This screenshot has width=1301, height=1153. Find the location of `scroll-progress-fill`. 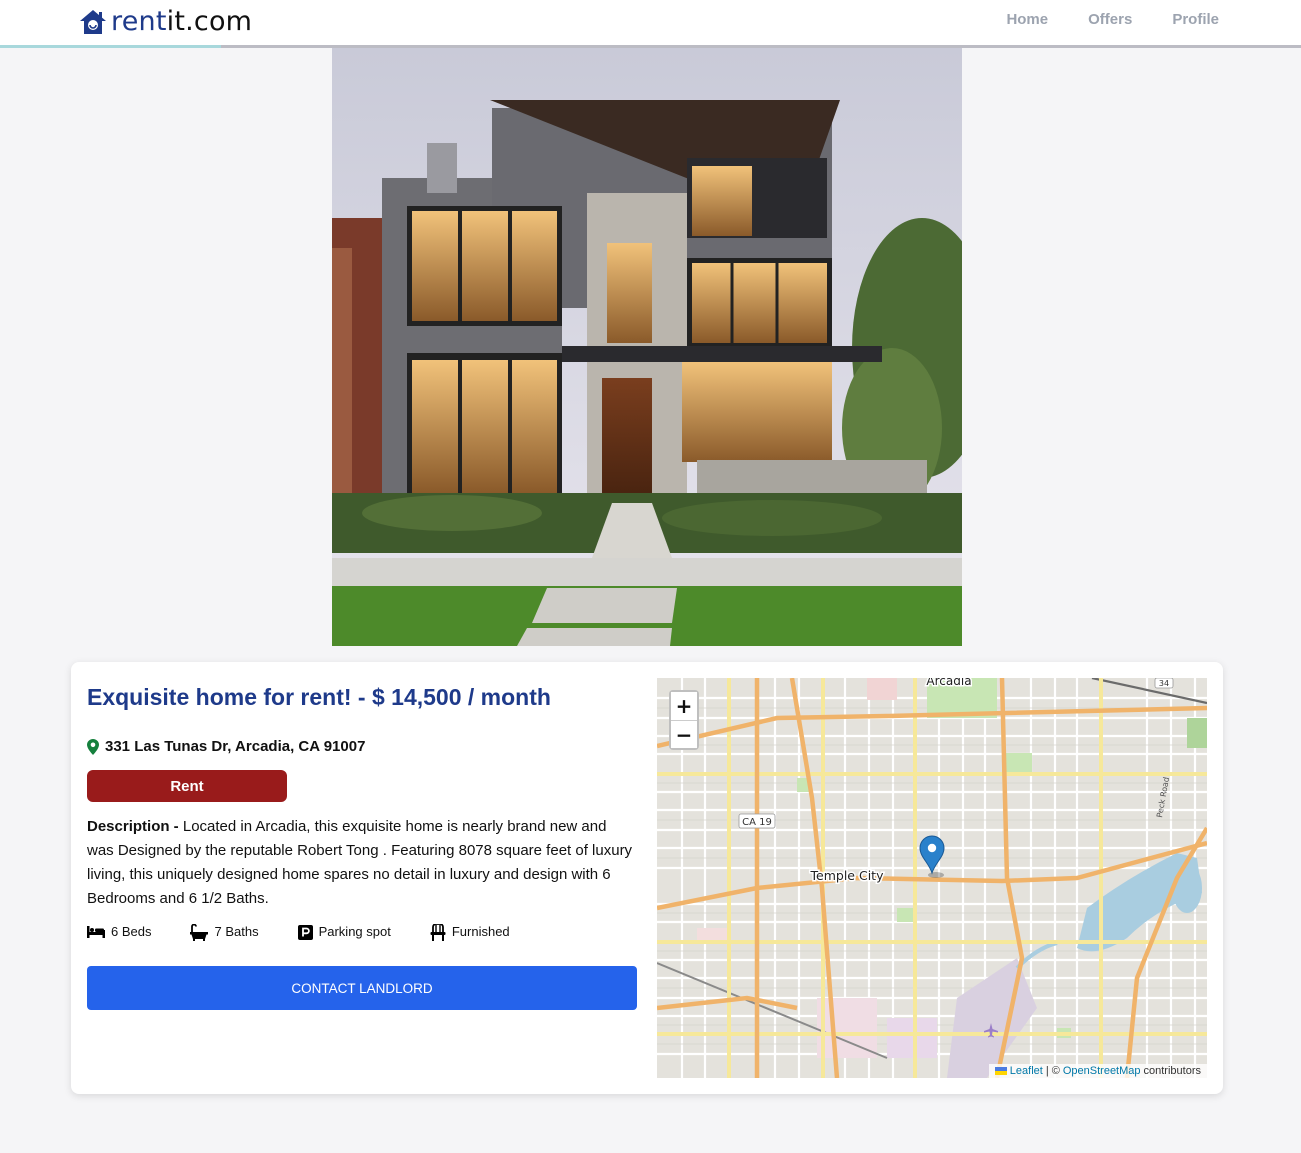

scroll-progress-fill is located at coordinates (111, 46).